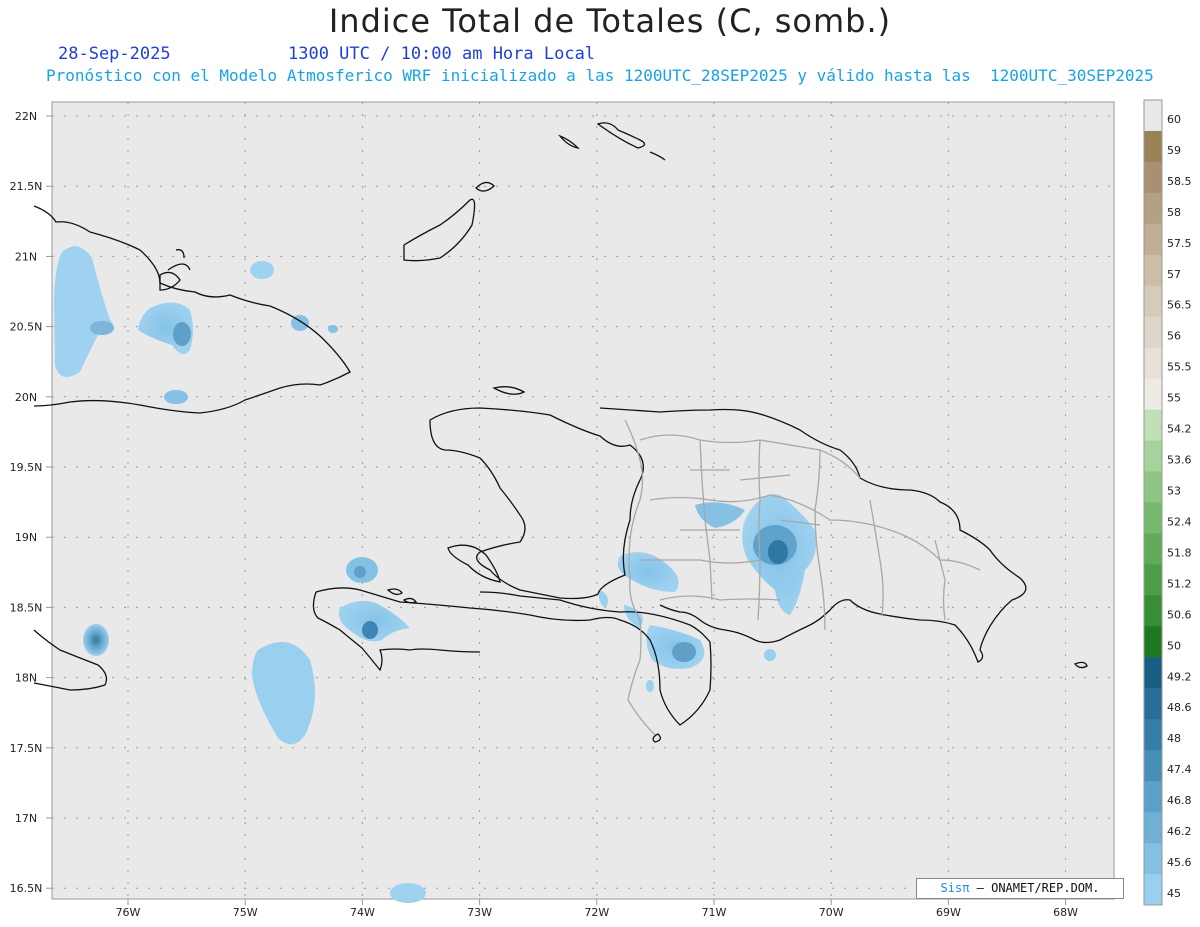  I want to click on longitude-labels: 76W 75W 74W 73W 72W 71W 70W 69W 68W, so click(597, 912).